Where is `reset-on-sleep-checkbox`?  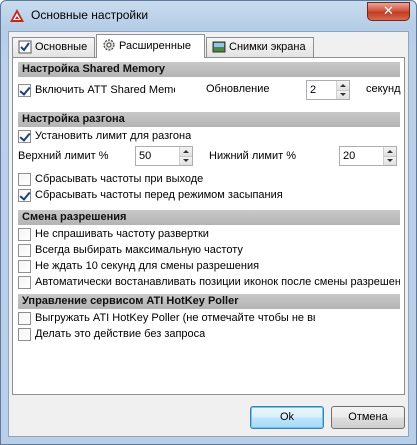 reset-on-sleep-checkbox is located at coordinates (24, 195).